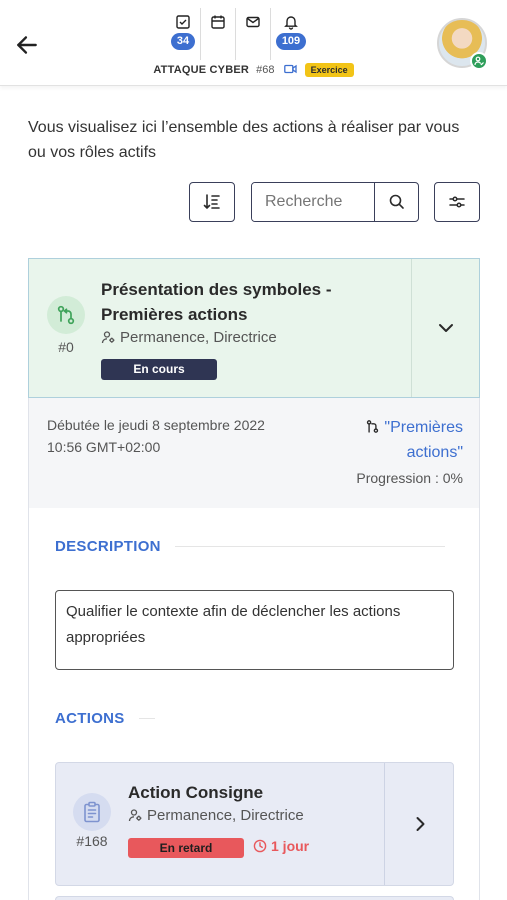 Image resolution: width=507 pixels, height=900 pixels. I want to click on sub-action-title: Action Consigne, so click(196, 792).